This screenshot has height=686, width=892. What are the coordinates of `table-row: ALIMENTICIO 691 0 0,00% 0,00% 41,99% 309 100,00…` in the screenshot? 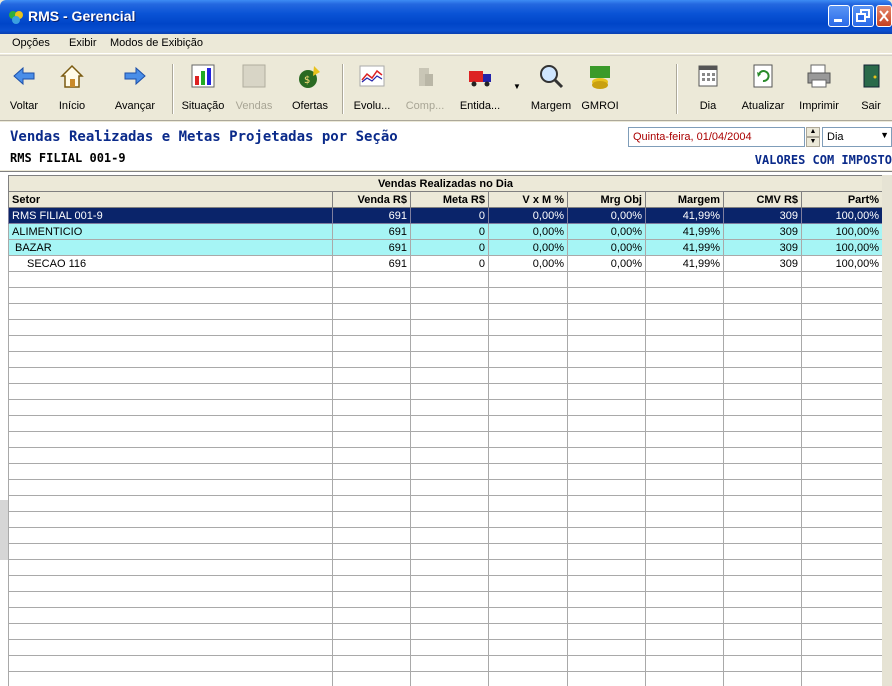 It's located at (445, 231).